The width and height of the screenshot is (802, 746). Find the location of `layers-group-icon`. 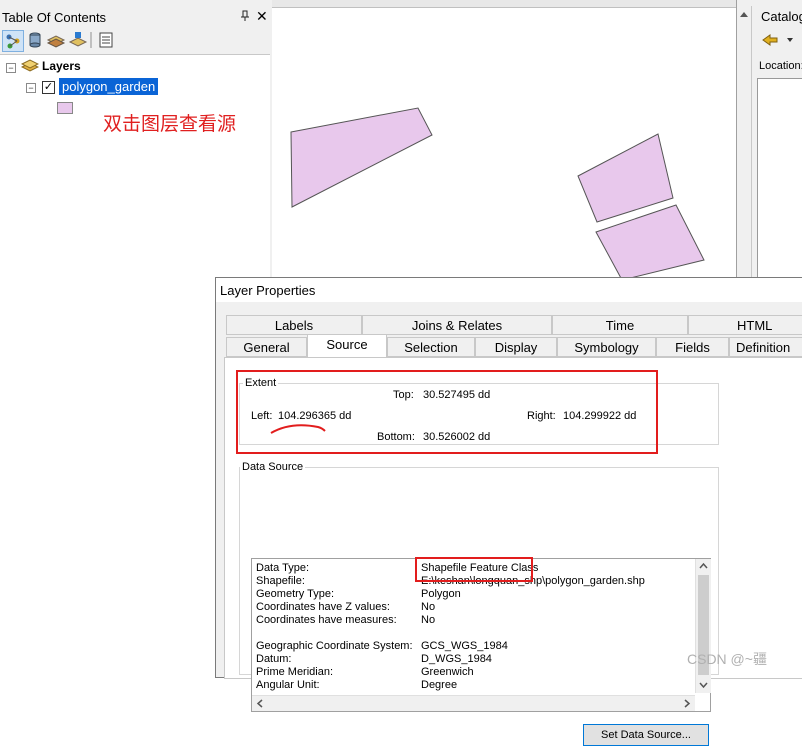

layers-group-icon is located at coordinates (30, 67).